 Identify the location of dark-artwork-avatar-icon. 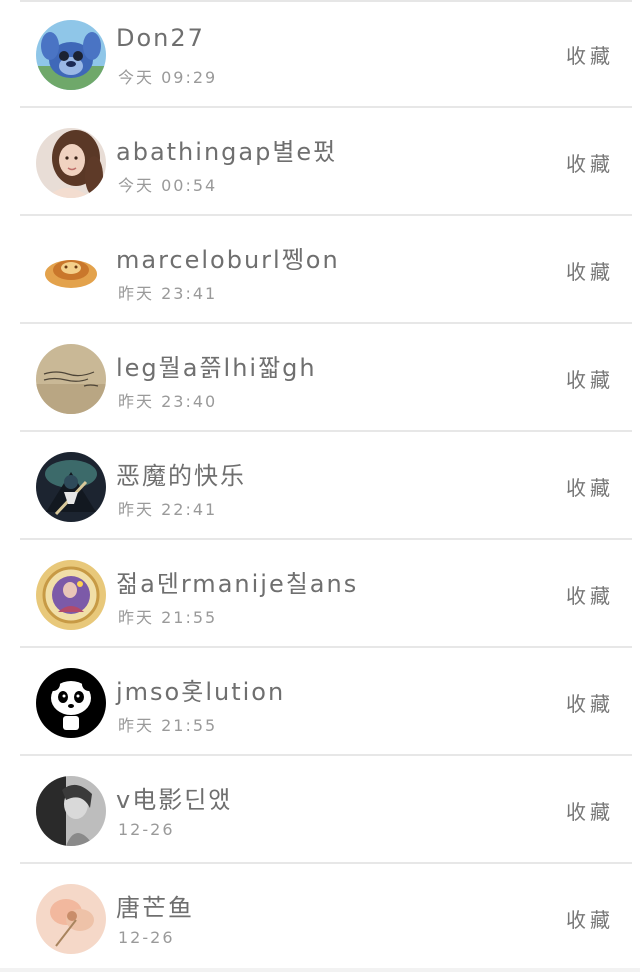
(71, 487).